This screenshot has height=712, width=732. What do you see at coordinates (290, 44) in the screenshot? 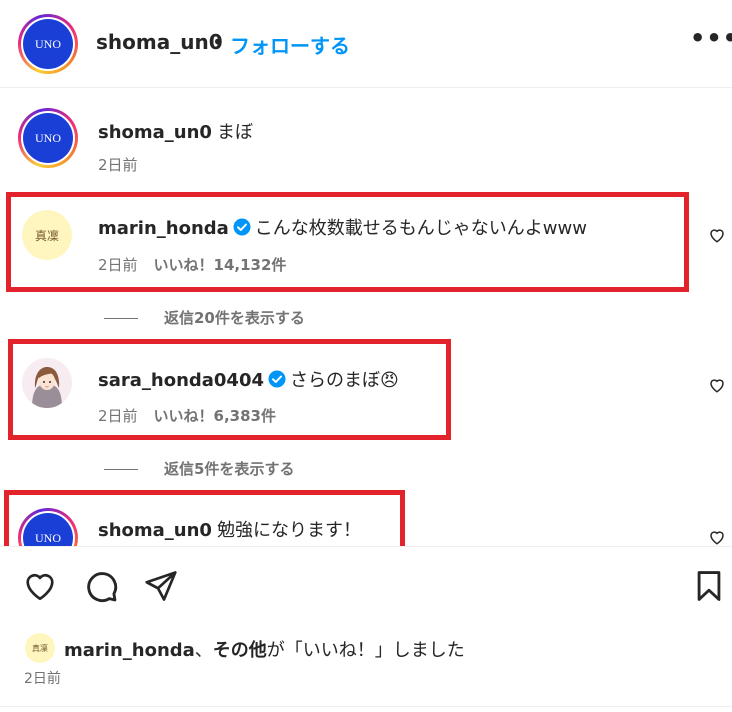
I see `follow-button: フォローする` at bounding box center [290, 44].